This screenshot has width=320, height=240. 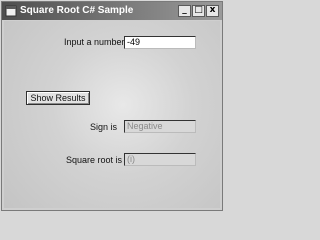 I want to click on show-results-button: Show Results, so click(x=58, y=98).